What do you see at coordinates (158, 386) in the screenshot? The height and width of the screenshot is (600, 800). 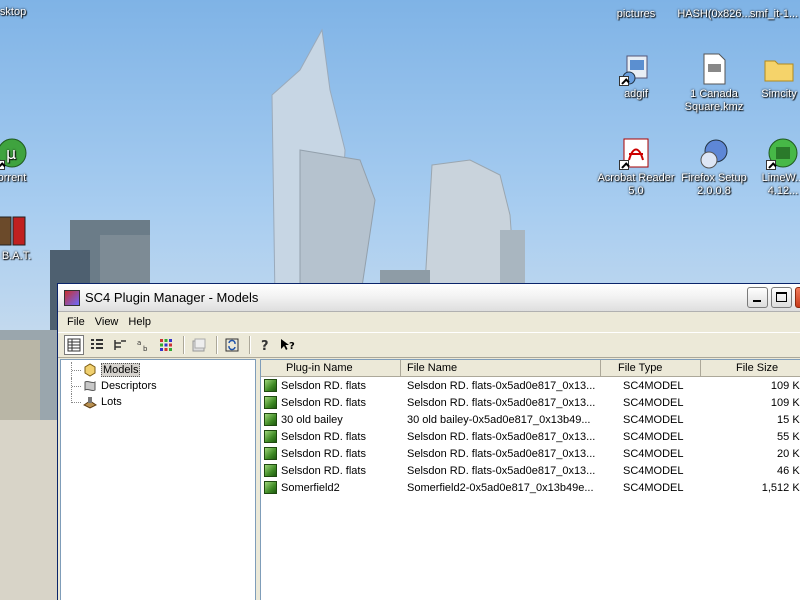 I see `tree-item-descriptors: Descriptors` at bounding box center [158, 386].